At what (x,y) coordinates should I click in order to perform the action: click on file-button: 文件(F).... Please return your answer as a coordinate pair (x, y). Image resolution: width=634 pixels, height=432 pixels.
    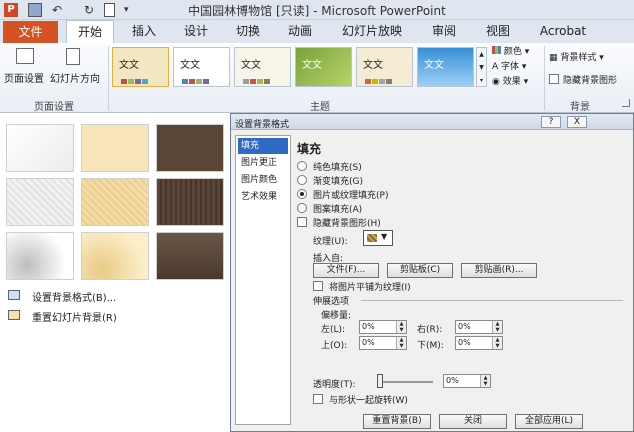
    Looking at the image, I should click on (346, 270).